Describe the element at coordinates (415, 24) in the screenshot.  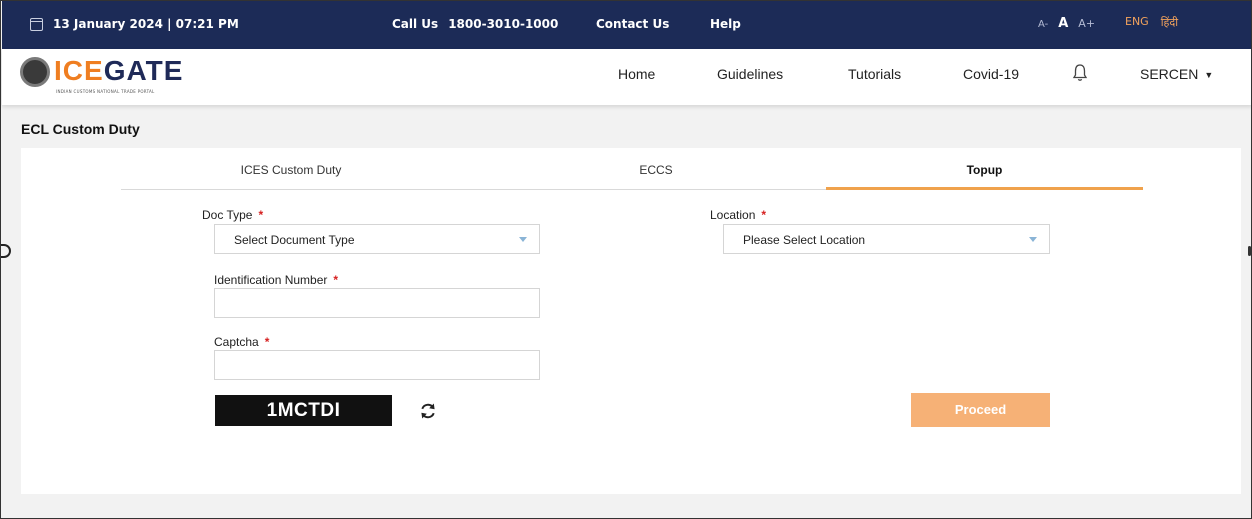
I see `call-us-label: Call Us` at that location.